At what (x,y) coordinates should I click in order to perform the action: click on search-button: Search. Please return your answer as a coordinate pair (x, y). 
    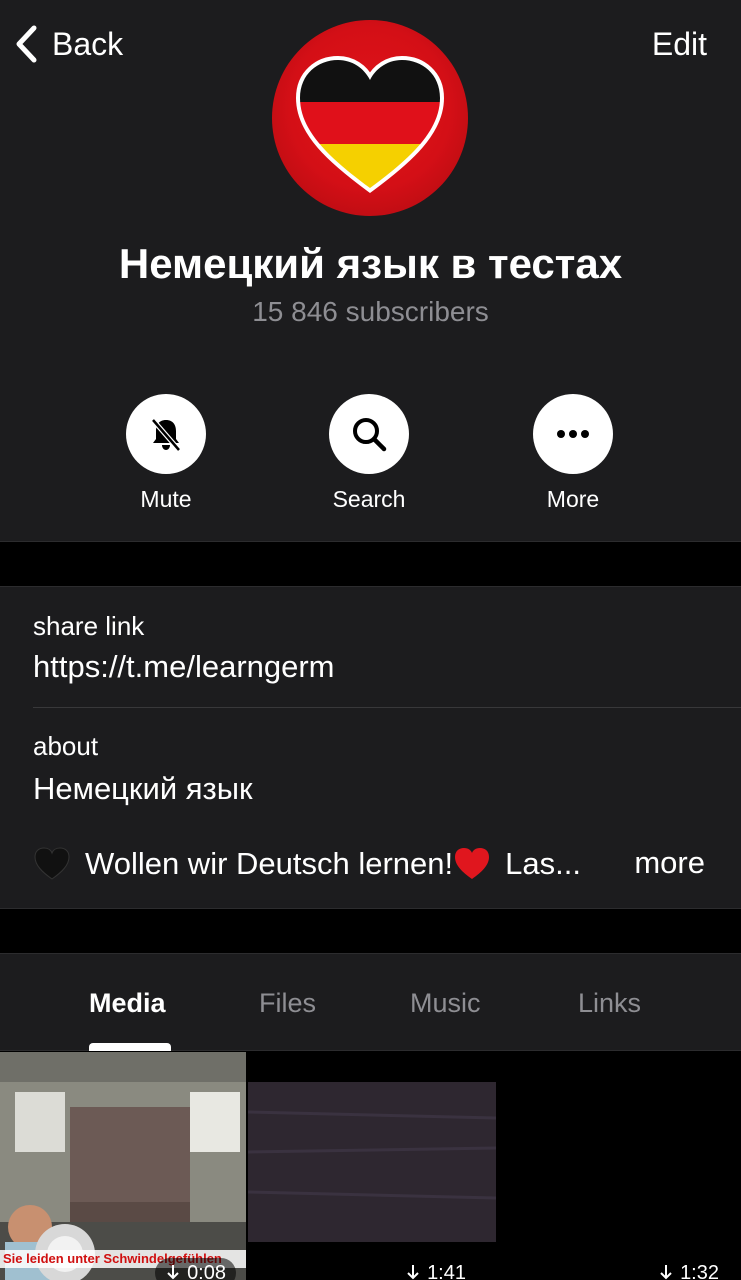
    Looking at the image, I should click on (369, 453).